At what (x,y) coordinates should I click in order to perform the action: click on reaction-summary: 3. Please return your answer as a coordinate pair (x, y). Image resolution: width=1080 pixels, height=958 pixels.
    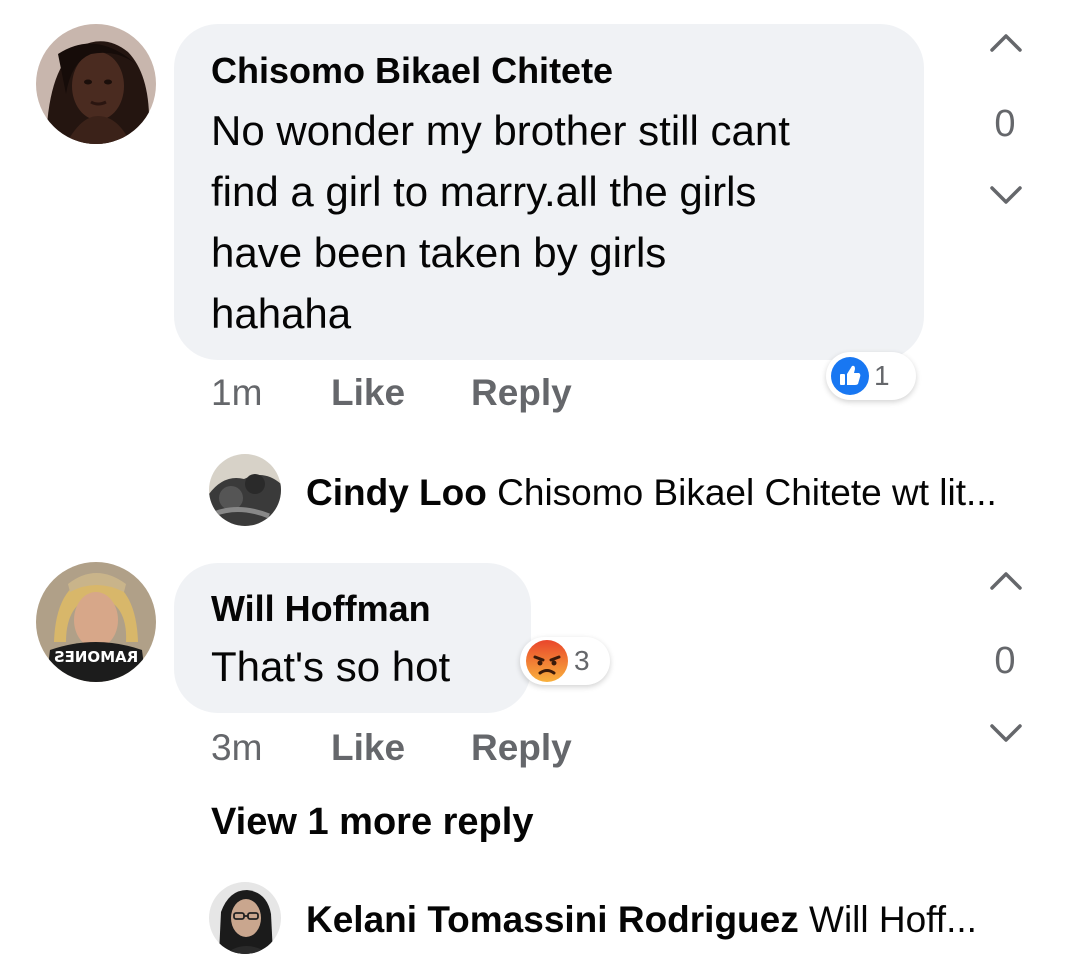
    Looking at the image, I should click on (565, 661).